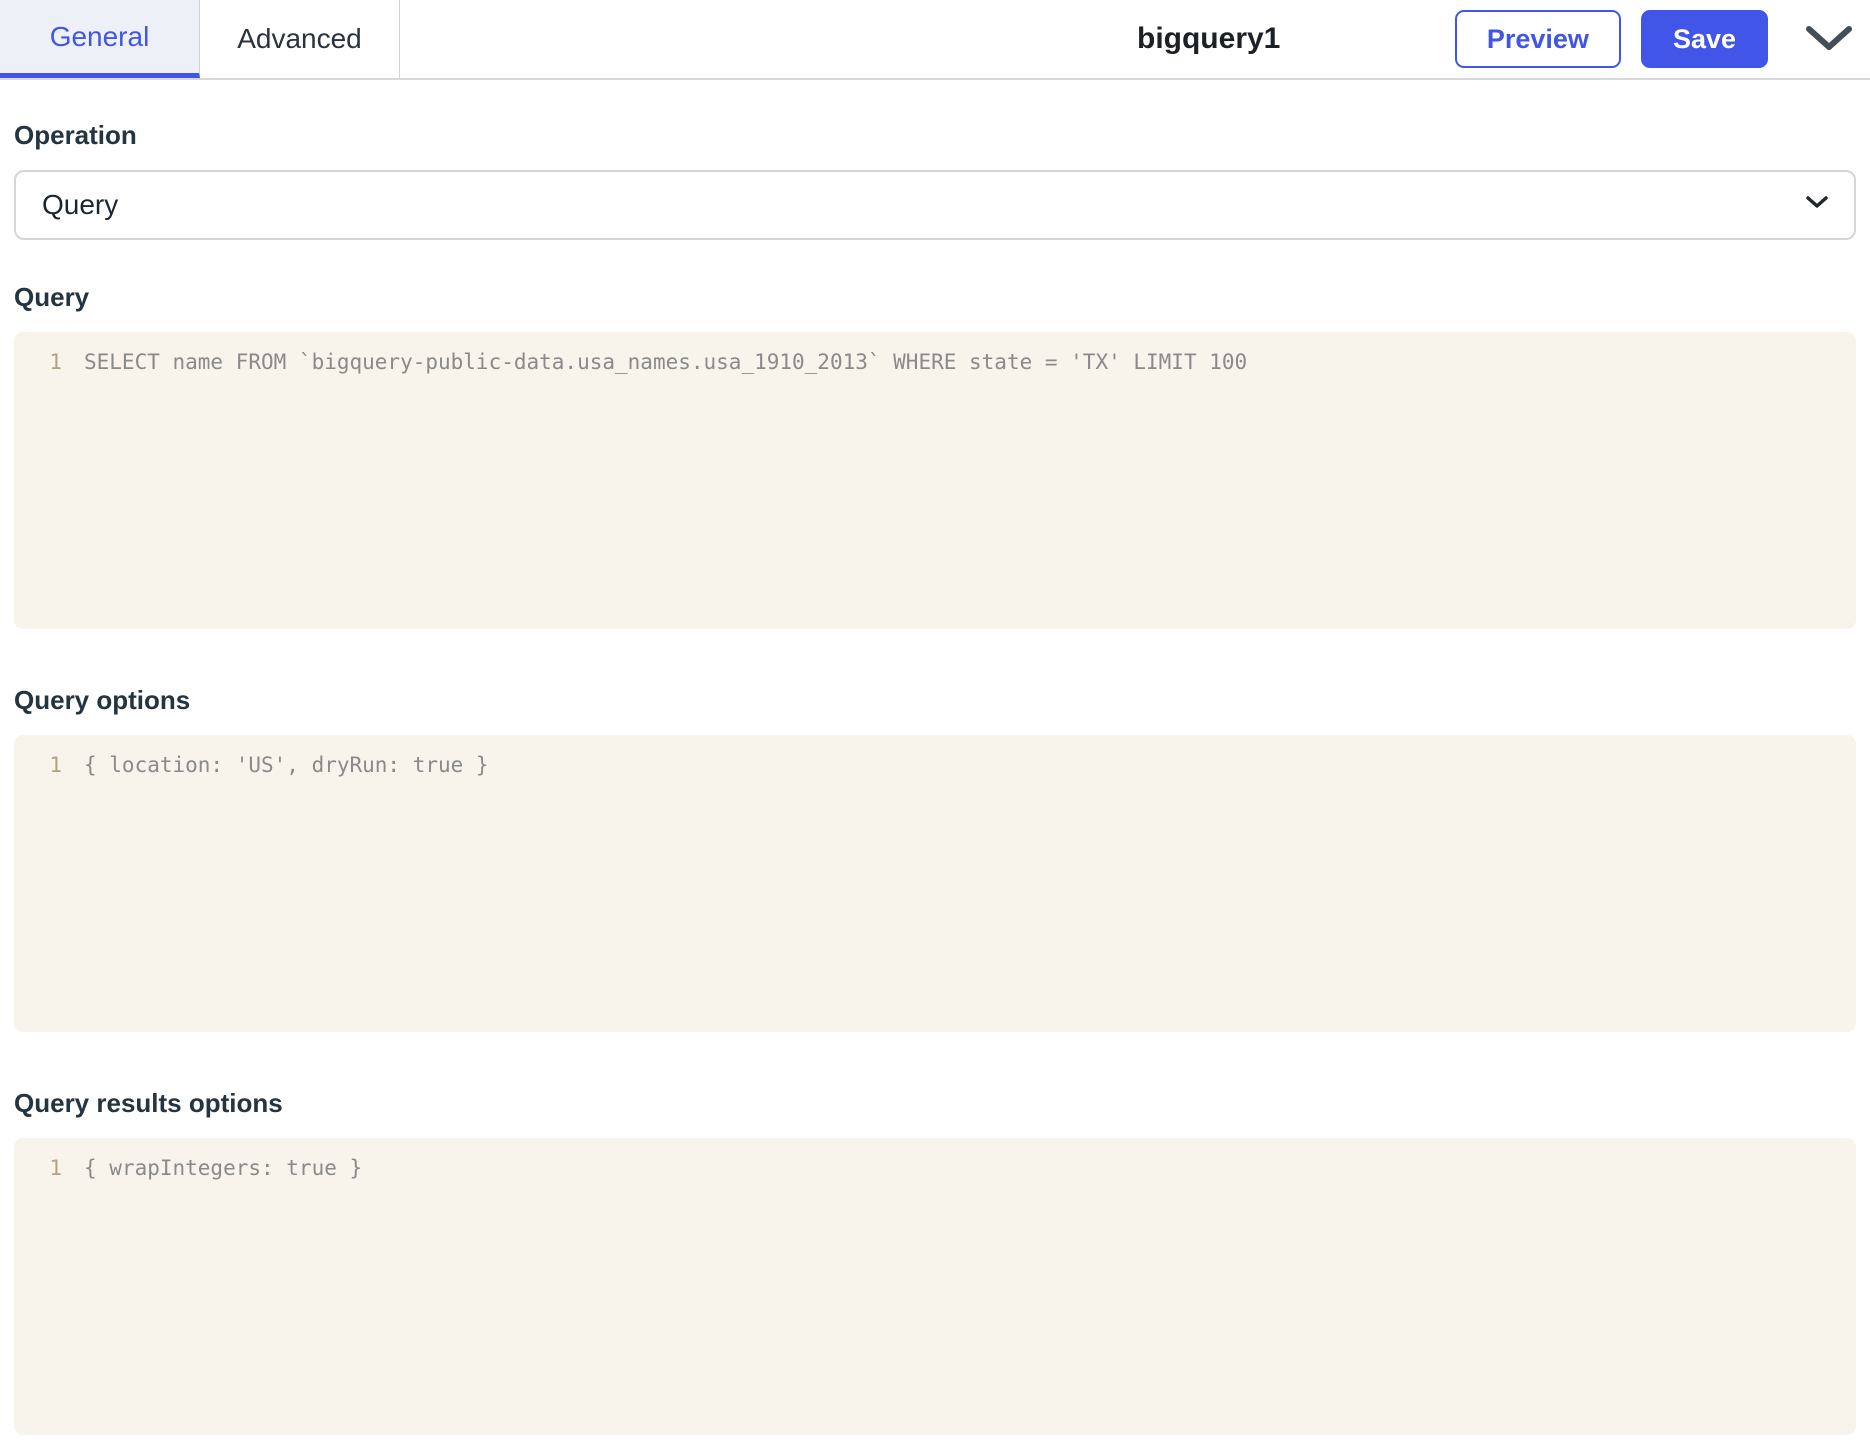  I want to click on query-label: Query, so click(52, 297).